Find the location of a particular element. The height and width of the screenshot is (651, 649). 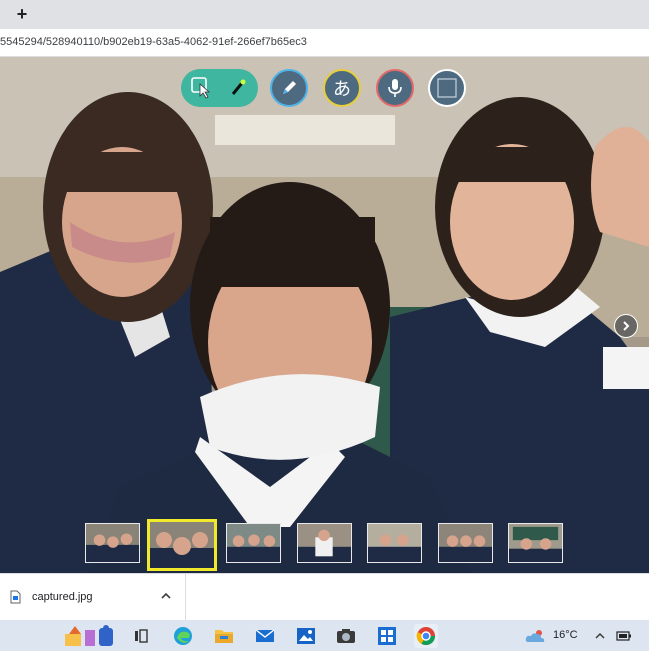

thumbnail-strip is located at coordinates (324, 545).